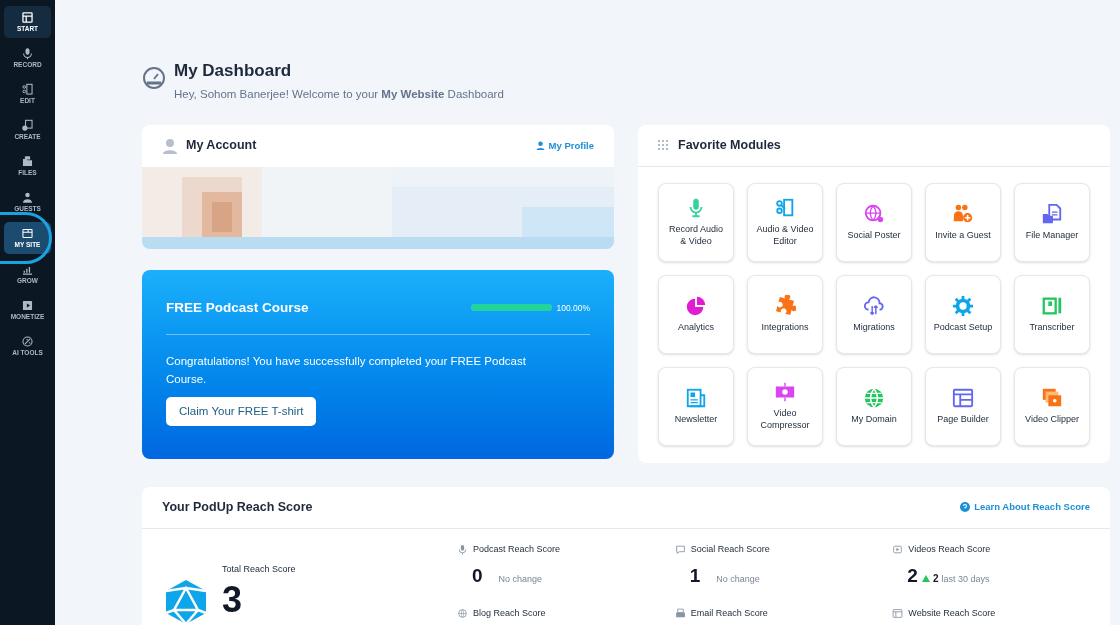 The height and width of the screenshot is (625, 1120). What do you see at coordinates (1052, 314) in the screenshot?
I see `module-tile: Transcriber` at bounding box center [1052, 314].